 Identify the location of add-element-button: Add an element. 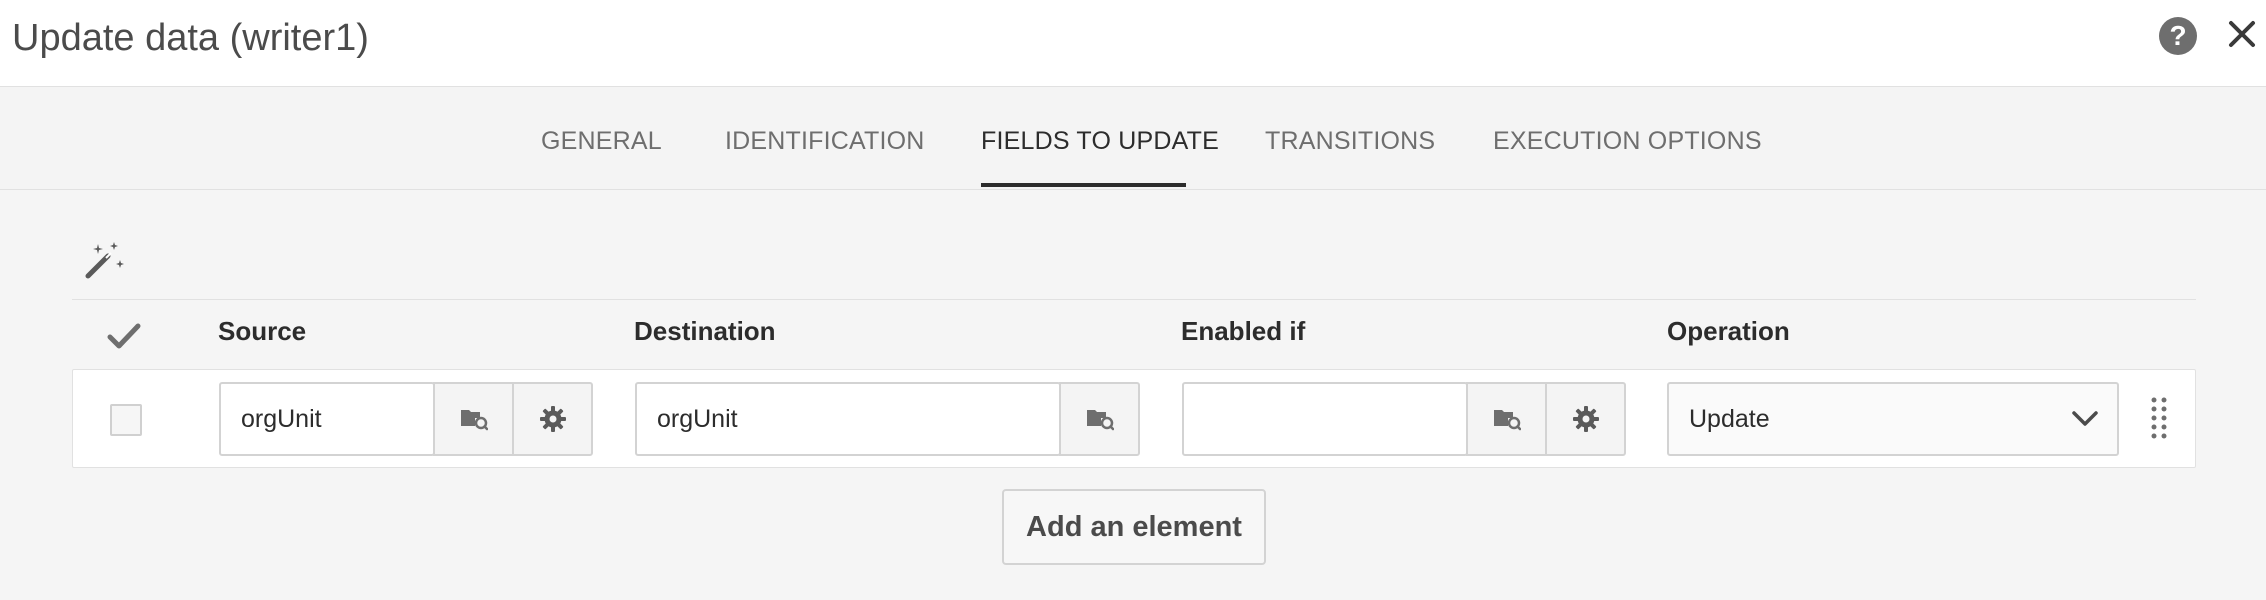
(1134, 527).